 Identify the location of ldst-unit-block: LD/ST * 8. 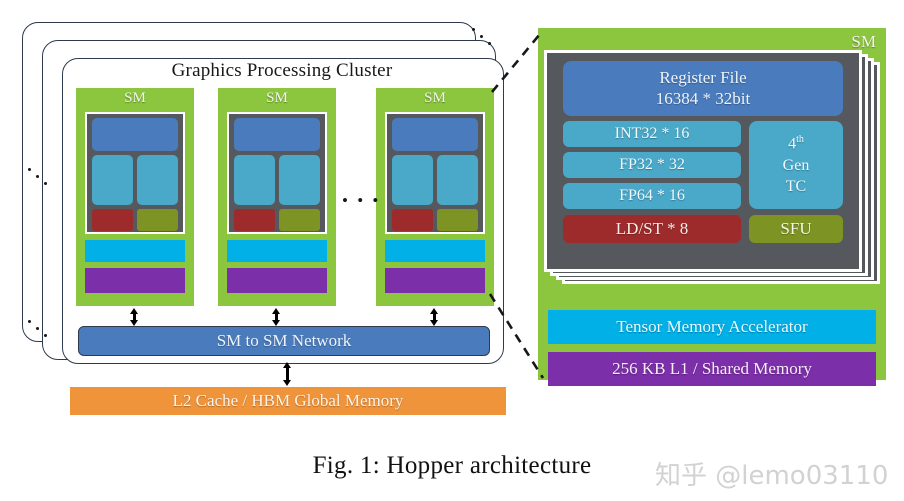
(652, 229).